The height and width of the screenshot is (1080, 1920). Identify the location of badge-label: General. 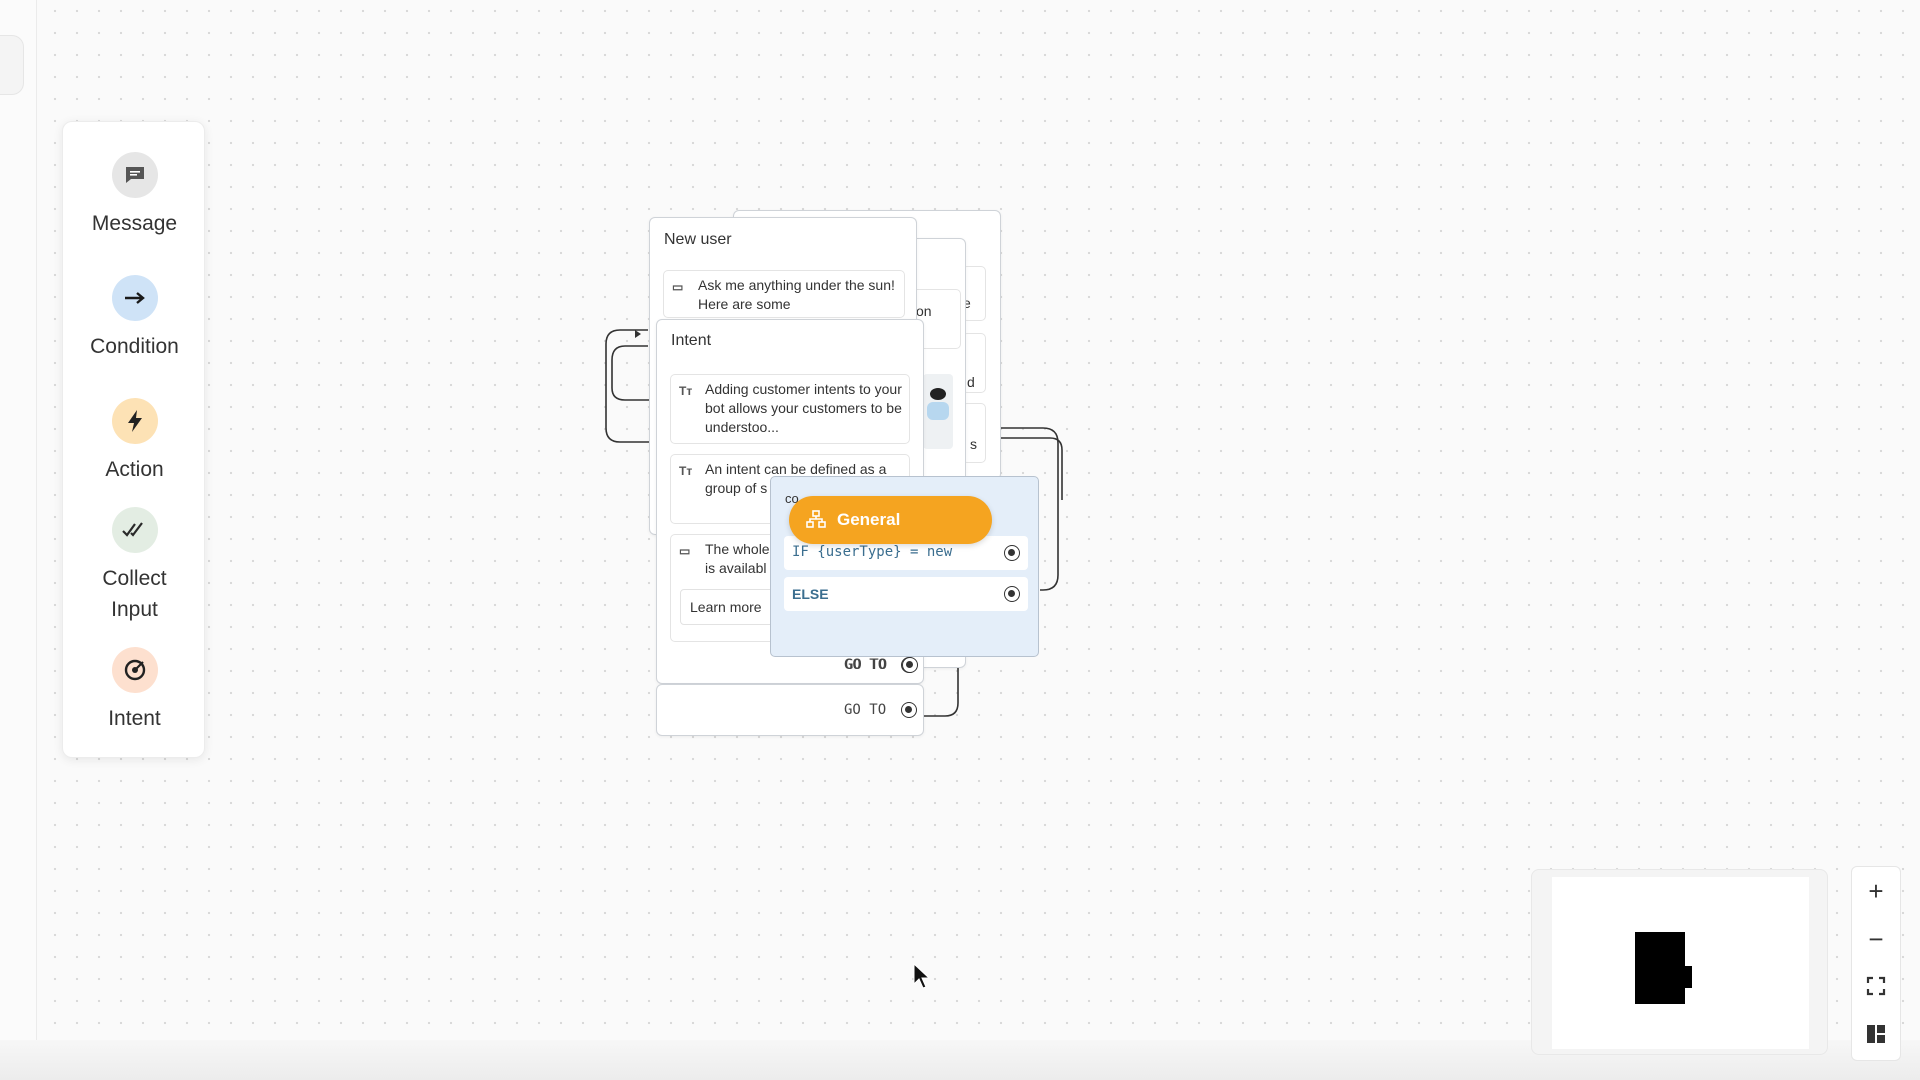
(869, 519).